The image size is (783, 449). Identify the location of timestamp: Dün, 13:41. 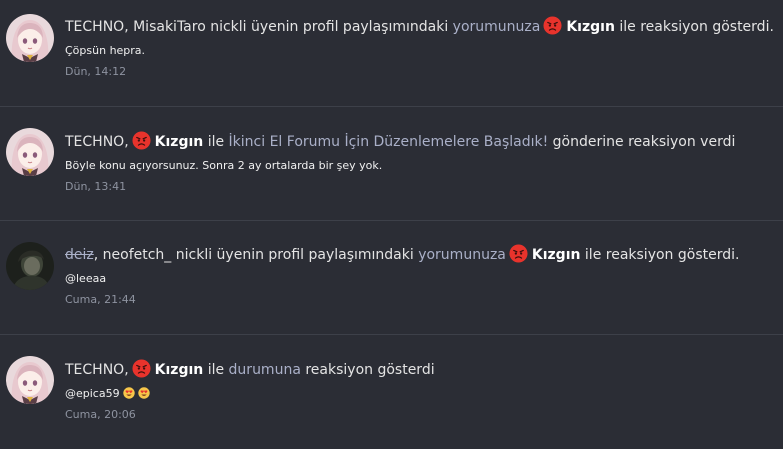
(96, 186).